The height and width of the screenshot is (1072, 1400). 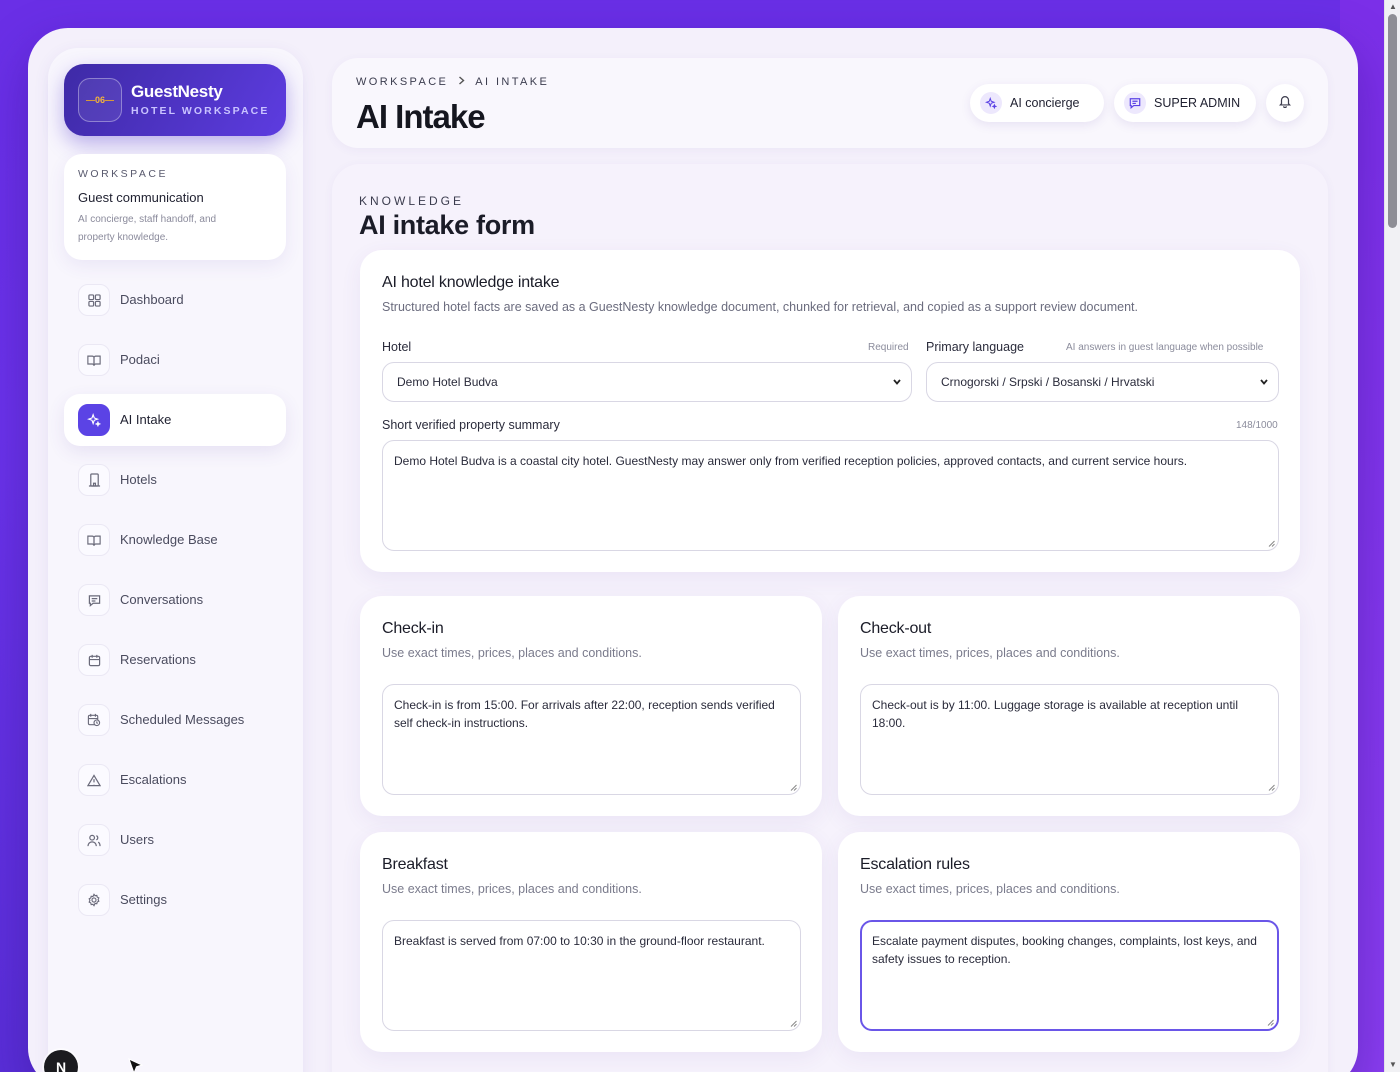 I want to click on building-icon, so click(x=94, y=480).